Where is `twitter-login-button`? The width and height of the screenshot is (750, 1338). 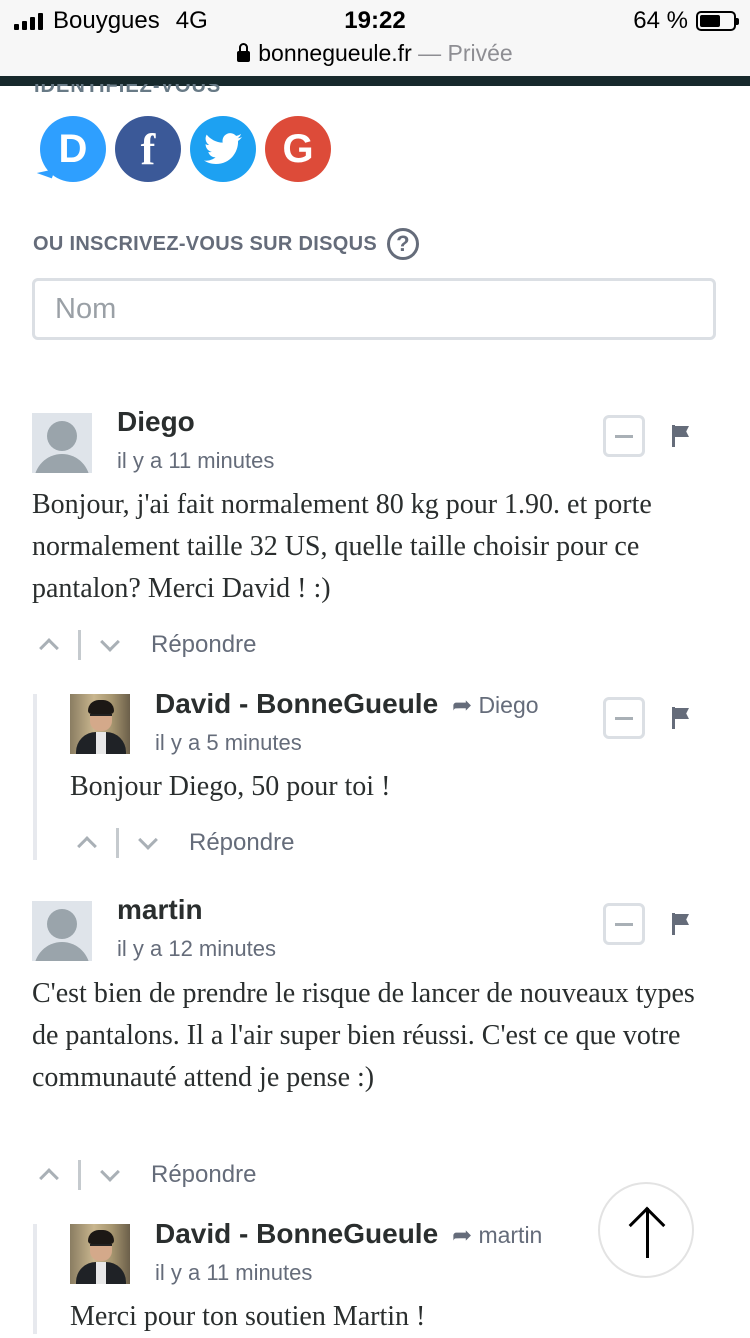 twitter-login-button is located at coordinates (223, 149).